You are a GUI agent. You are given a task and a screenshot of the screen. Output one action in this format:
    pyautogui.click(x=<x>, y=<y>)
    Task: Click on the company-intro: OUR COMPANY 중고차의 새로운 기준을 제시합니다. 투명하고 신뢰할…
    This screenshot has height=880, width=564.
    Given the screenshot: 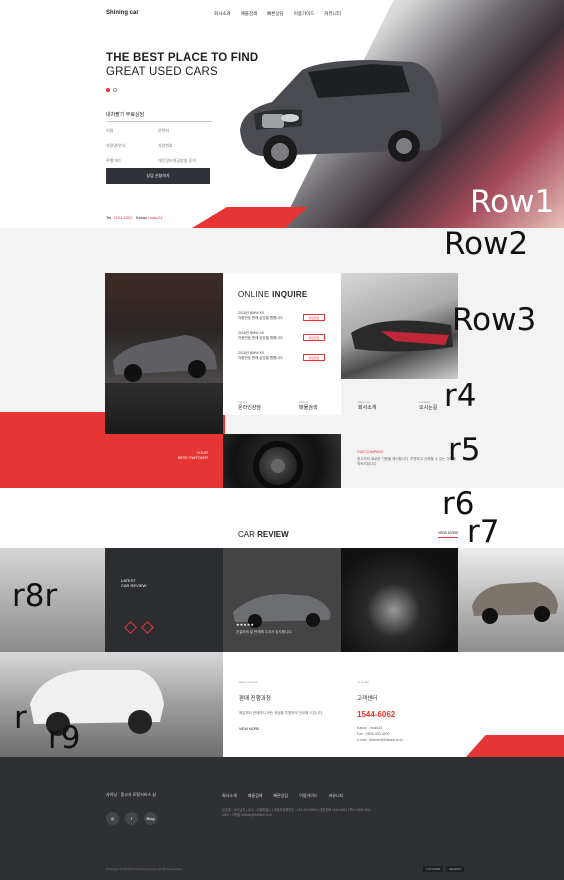 What is the action you would take?
    pyautogui.click(x=407, y=458)
    